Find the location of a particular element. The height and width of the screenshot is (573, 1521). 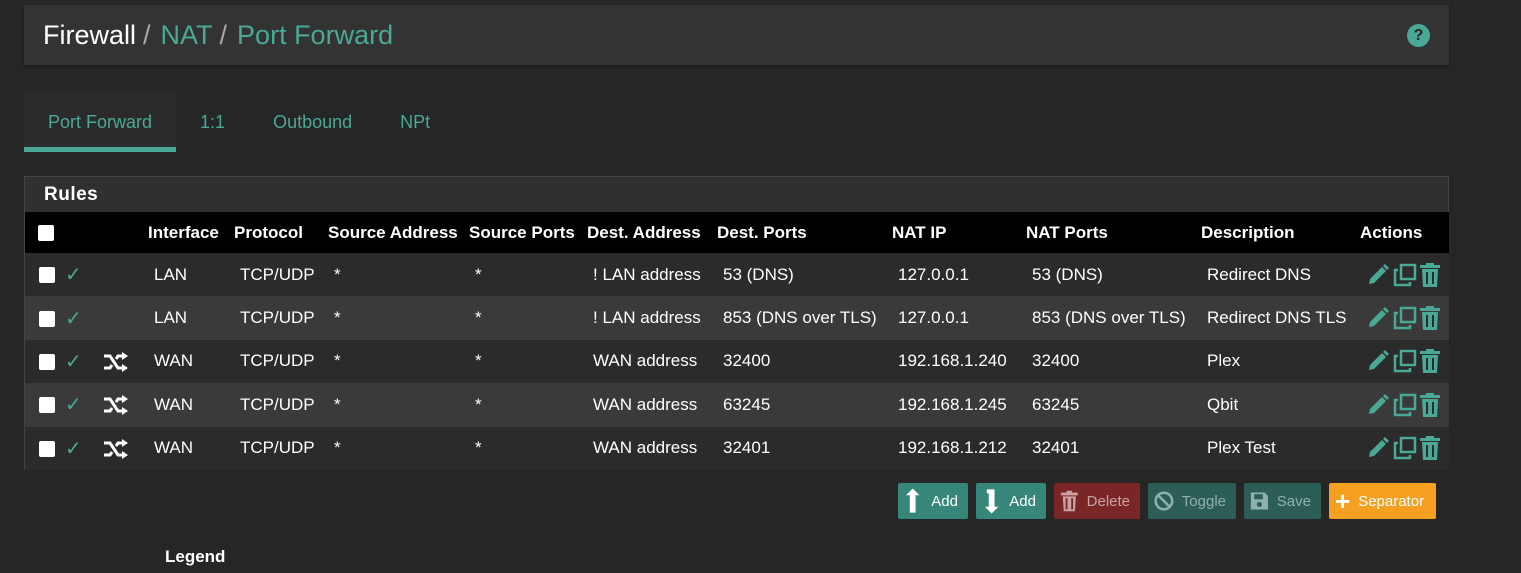

cell-dest-ports: 32400 is located at coordinates (747, 361).